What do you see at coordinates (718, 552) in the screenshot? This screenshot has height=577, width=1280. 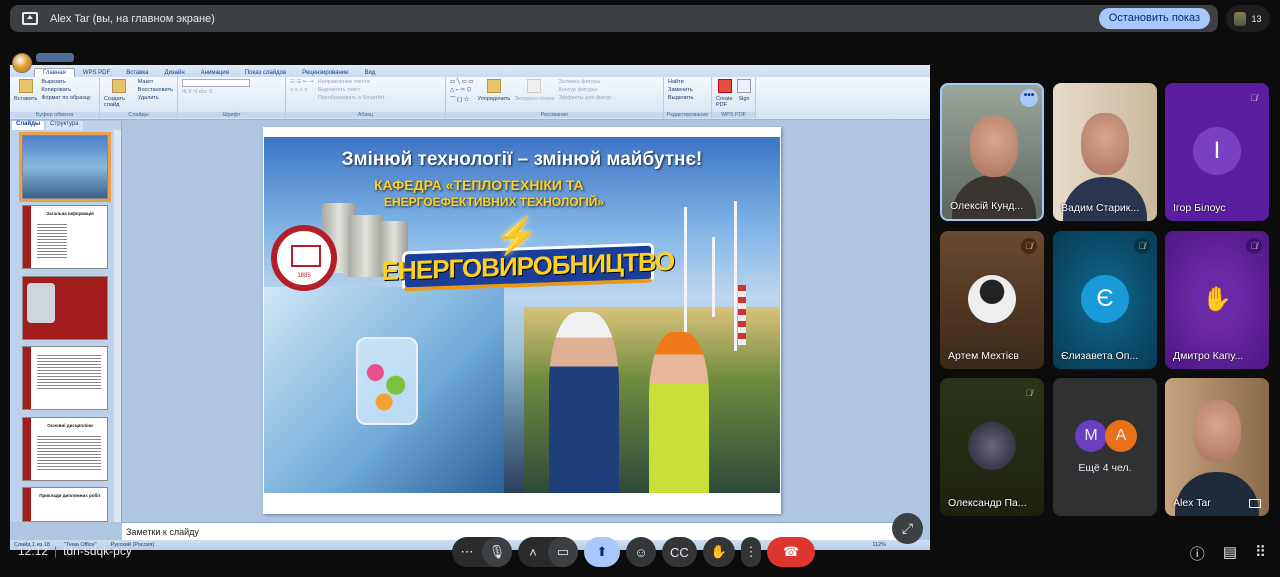 I see `raise-hand-button: ✋` at bounding box center [718, 552].